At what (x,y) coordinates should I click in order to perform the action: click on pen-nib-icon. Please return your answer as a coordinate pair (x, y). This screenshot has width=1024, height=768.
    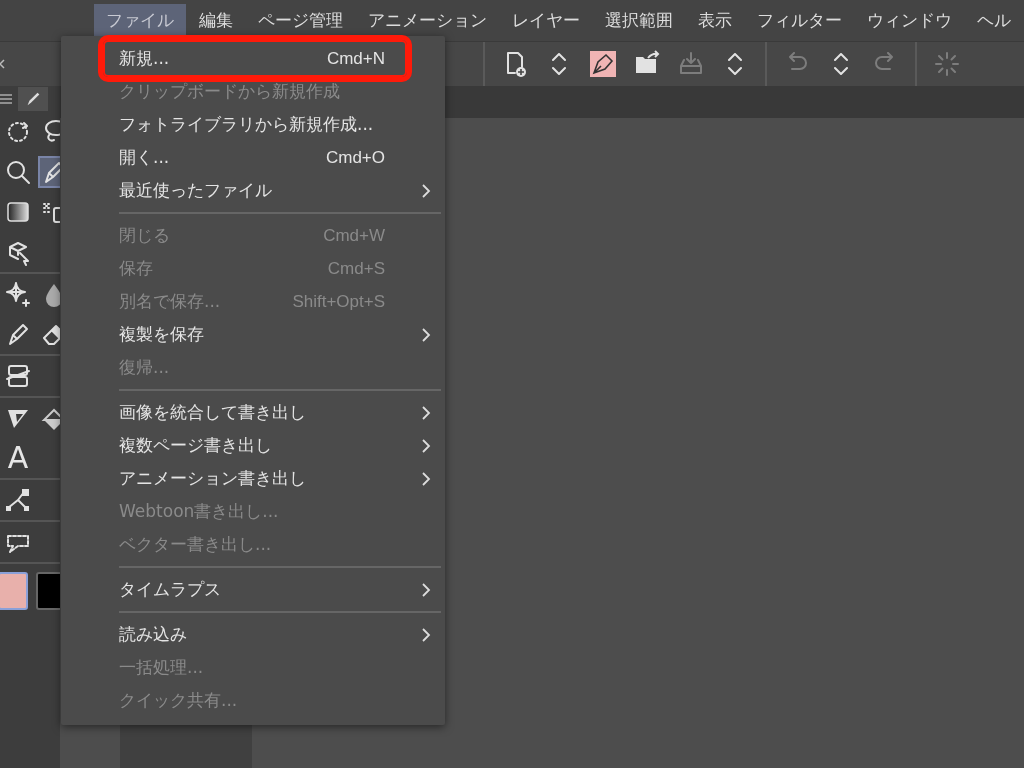
    Looking at the image, I should click on (603, 64).